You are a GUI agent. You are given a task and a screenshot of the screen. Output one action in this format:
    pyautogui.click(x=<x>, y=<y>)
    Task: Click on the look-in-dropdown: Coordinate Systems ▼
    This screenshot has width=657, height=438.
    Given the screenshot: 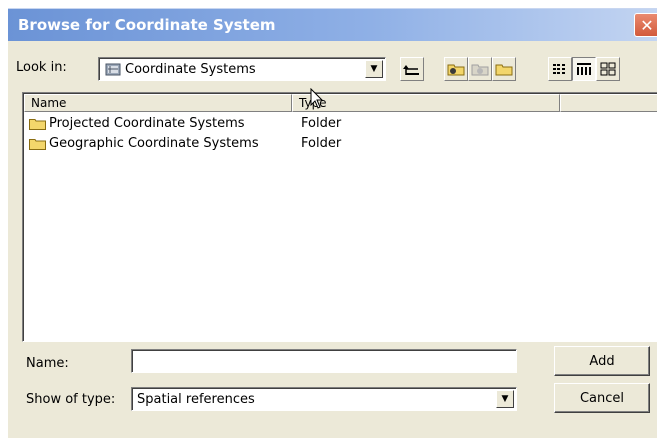 What is the action you would take?
    pyautogui.click(x=242, y=69)
    